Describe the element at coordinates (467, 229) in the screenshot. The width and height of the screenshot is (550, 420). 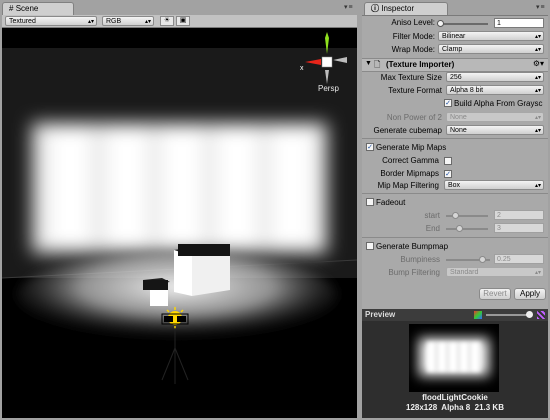
I see `fade-end-slider-track` at that location.